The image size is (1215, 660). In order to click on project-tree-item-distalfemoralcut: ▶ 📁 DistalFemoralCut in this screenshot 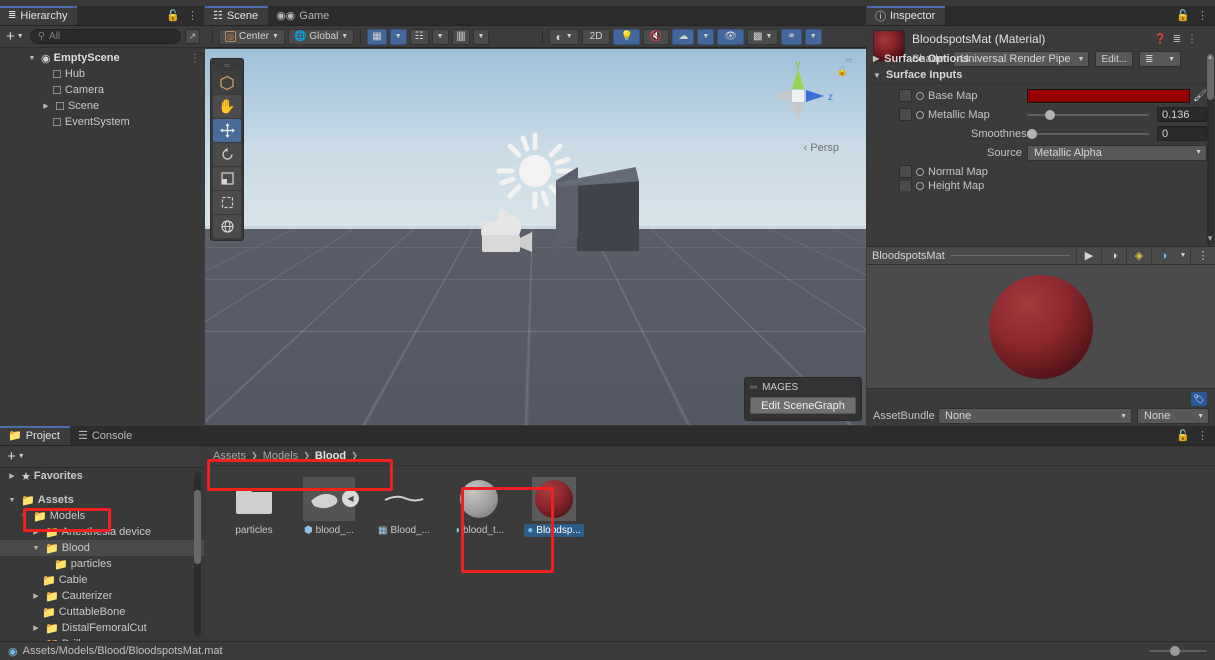, I will do `click(102, 628)`.